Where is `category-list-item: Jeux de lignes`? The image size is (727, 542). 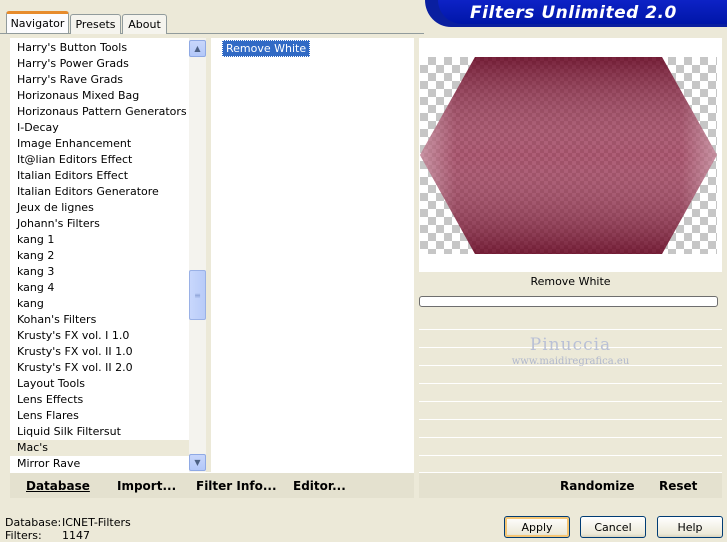
category-list-item: Jeux de lignes is located at coordinates (100, 208).